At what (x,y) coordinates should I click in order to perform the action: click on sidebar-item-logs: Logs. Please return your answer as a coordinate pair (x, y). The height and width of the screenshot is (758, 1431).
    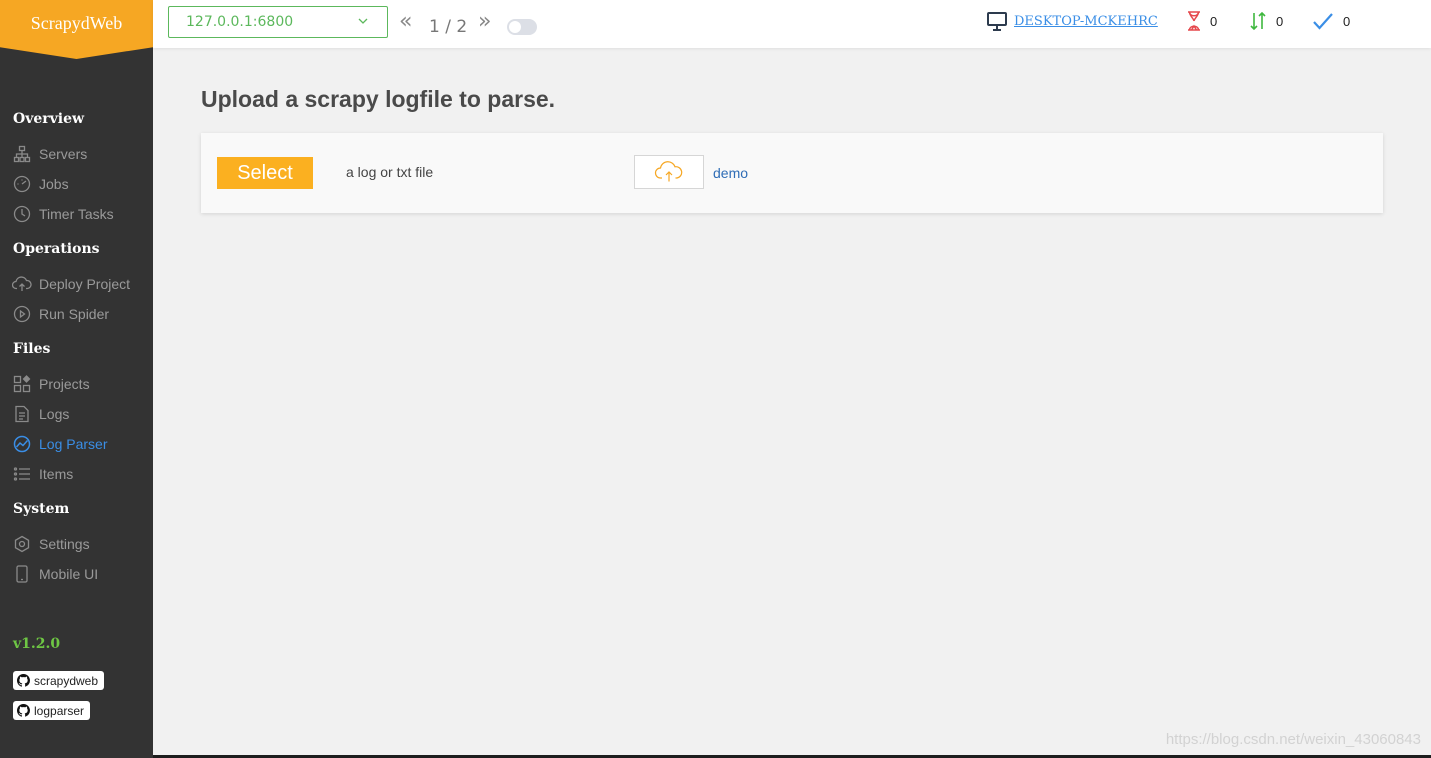
    Looking at the image, I should click on (40, 414).